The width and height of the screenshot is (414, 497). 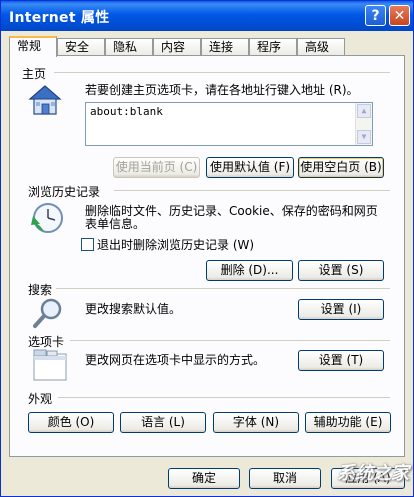 I want to click on clock-history-icon, so click(x=47, y=218).